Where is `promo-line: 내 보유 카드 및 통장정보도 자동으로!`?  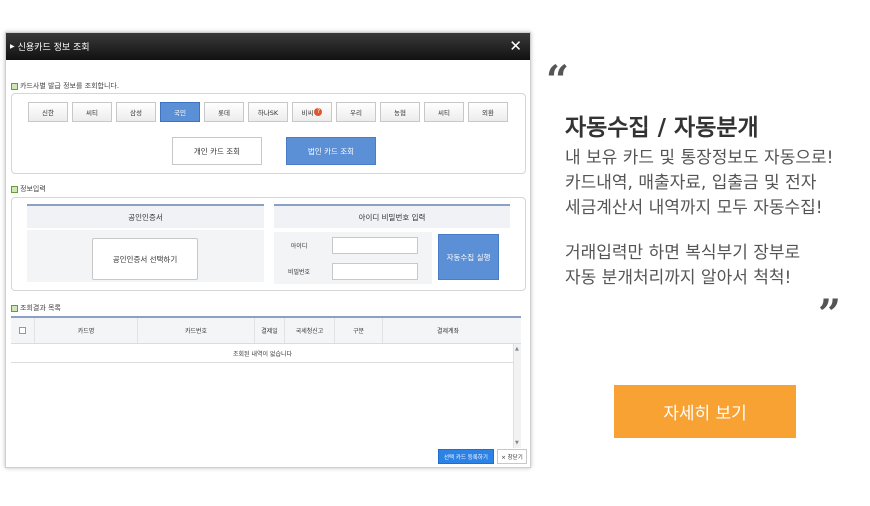 promo-line: 내 보유 카드 및 통장정보도 자동으로! is located at coordinates (699, 158).